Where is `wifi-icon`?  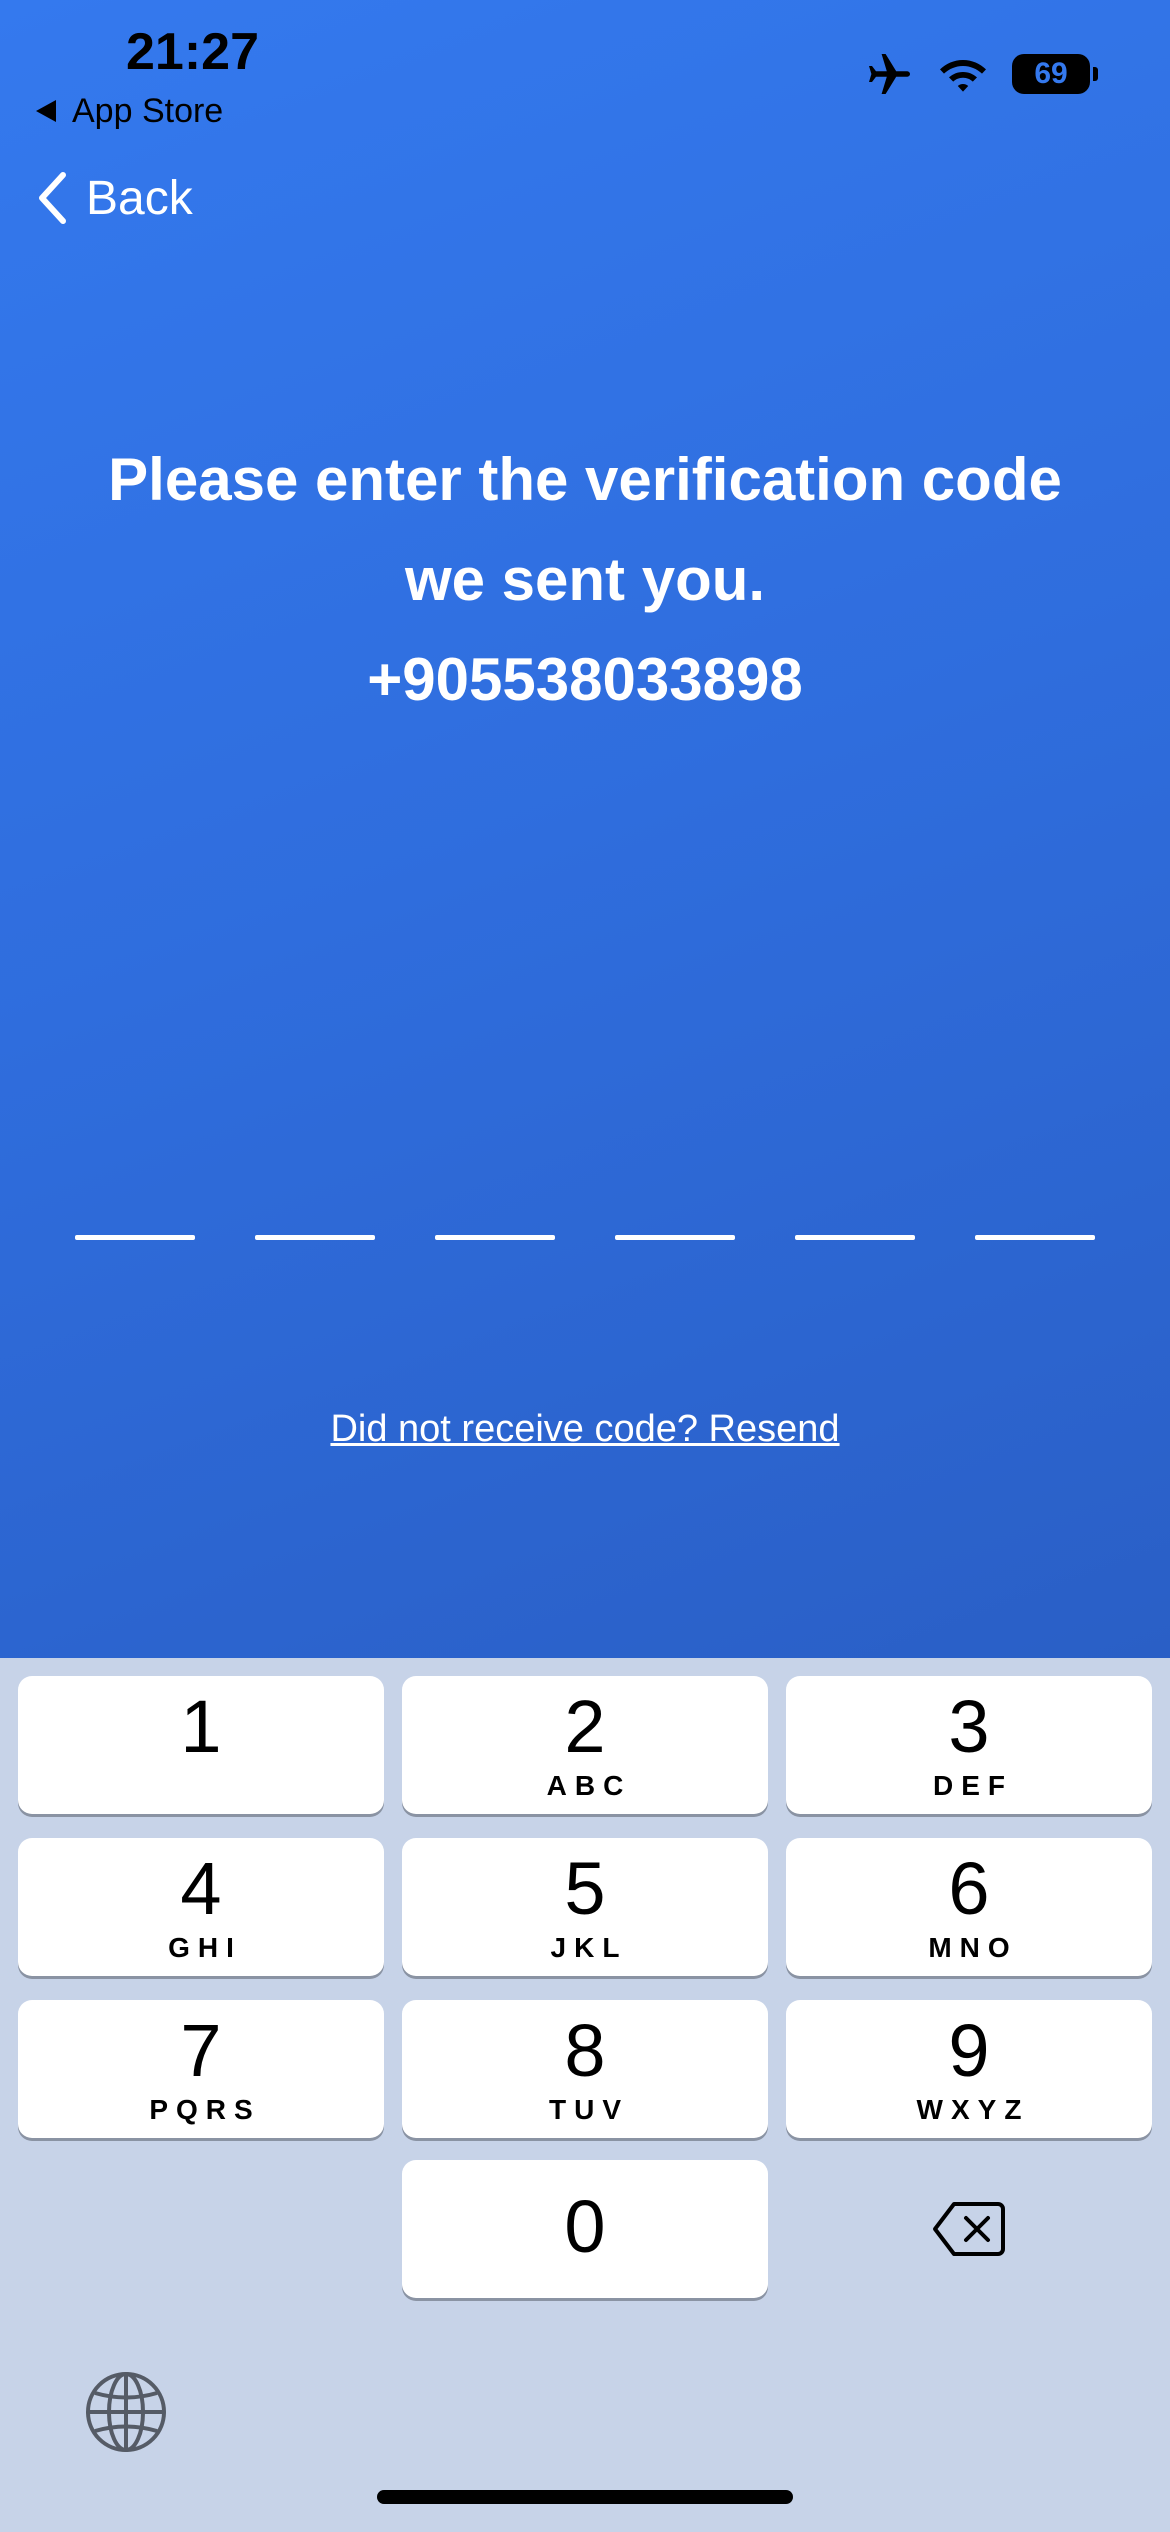 wifi-icon is located at coordinates (963, 76).